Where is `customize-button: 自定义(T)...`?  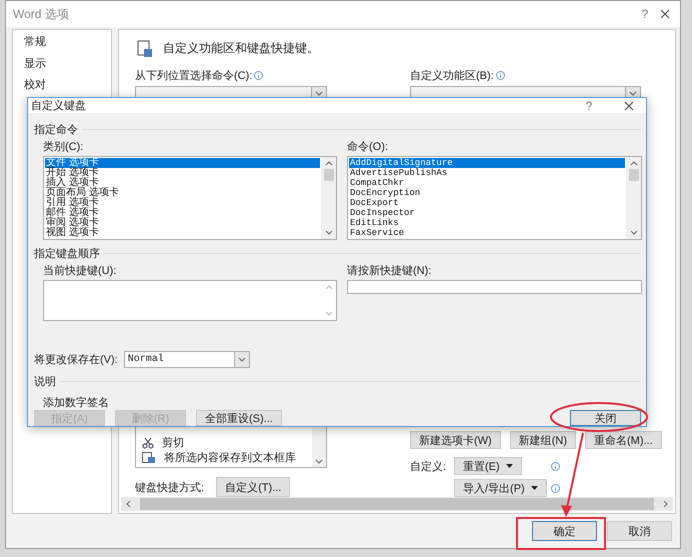 customize-button: 自定义(T)... is located at coordinates (253, 487).